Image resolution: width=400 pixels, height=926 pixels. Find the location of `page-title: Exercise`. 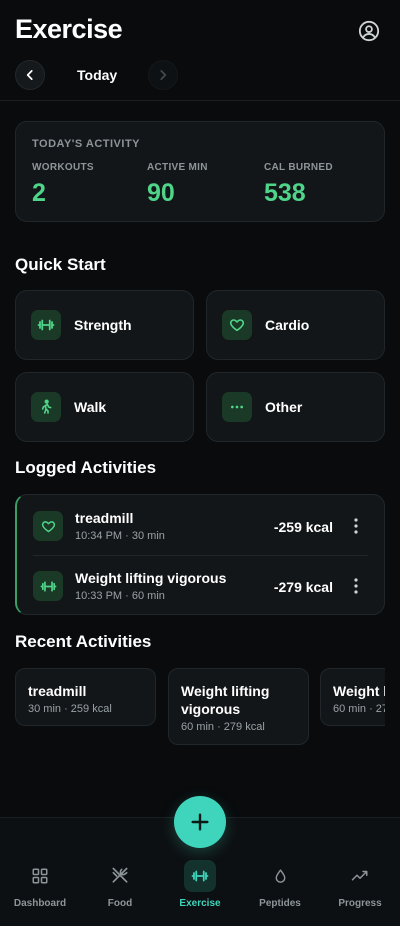

page-title: Exercise is located at coordinates (69, 29).